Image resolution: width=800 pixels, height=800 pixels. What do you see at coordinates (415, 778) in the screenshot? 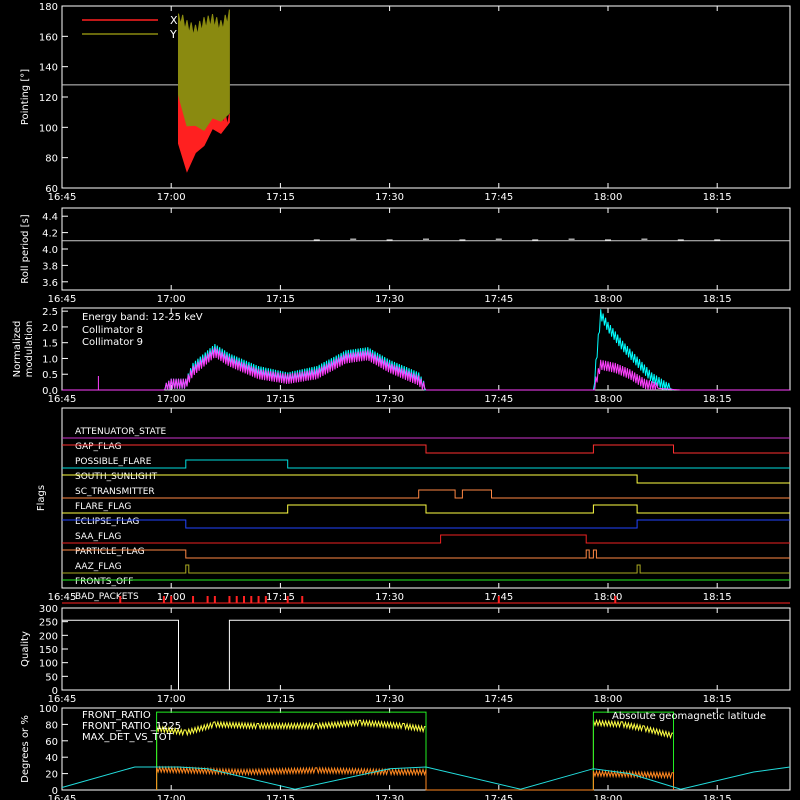
I see `series-max-det-vs-tot` at bounding box center [415, 778].